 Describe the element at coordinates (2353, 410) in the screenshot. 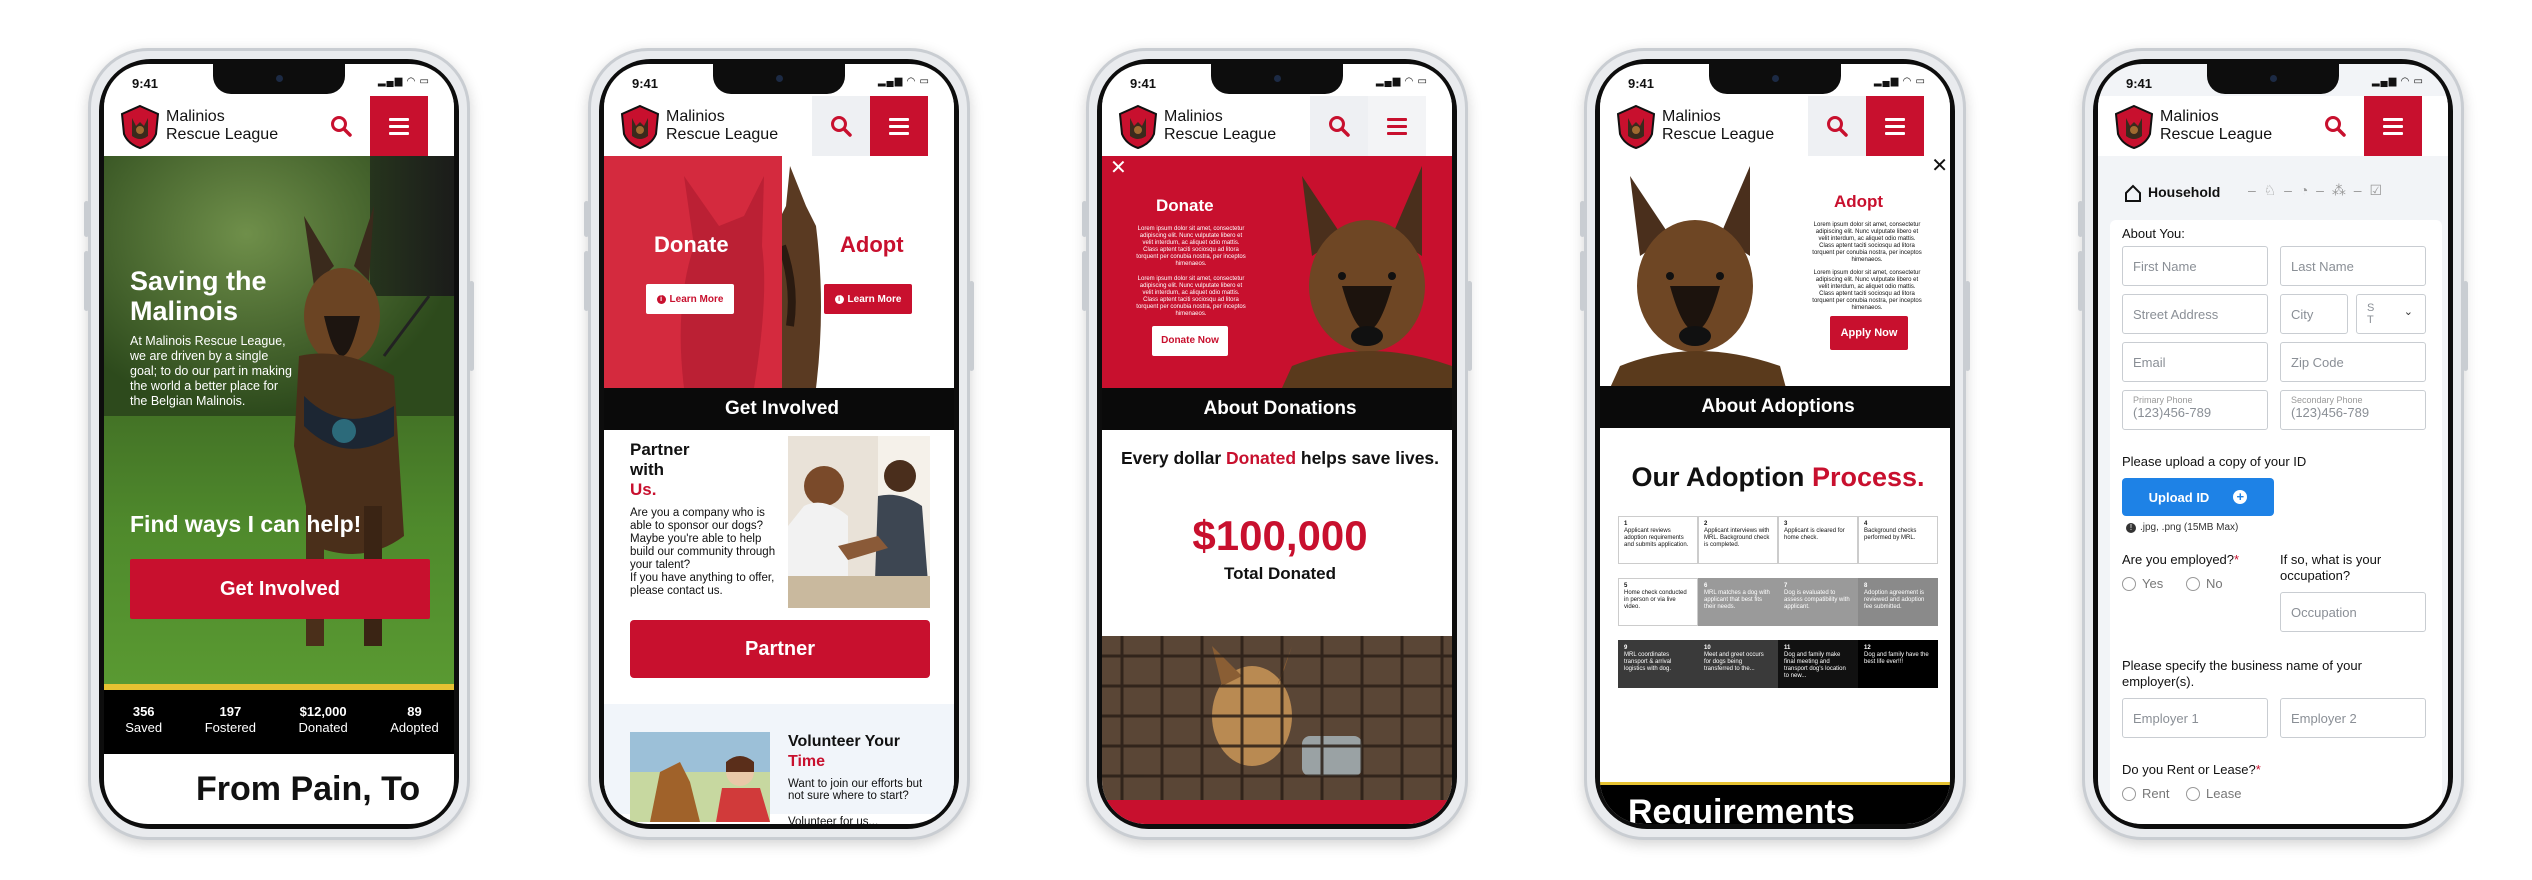

I see `secondary-phone-field: Secondary Phone (123)456-789` at that location.